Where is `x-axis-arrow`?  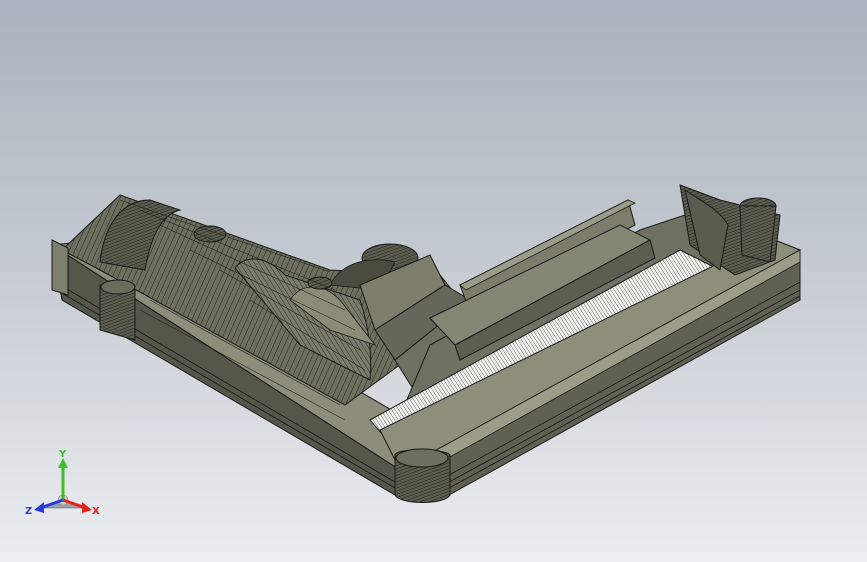 x-axis-arrow is located at coordinates (87, 507).